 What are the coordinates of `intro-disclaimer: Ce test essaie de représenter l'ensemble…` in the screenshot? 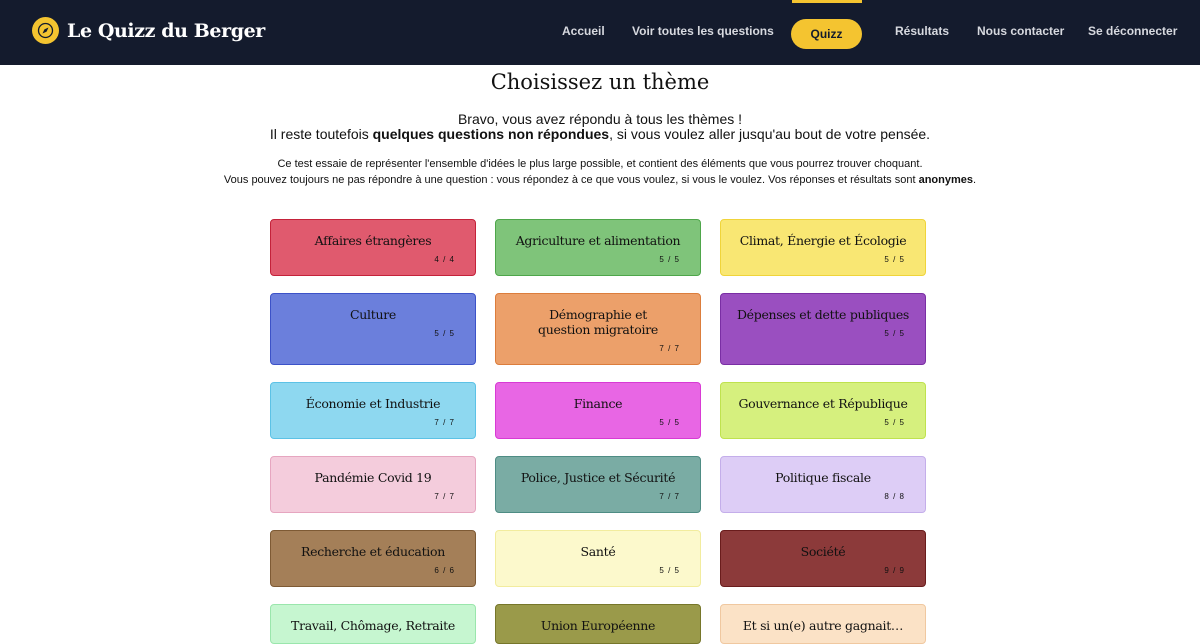 It's located at (600, 164).